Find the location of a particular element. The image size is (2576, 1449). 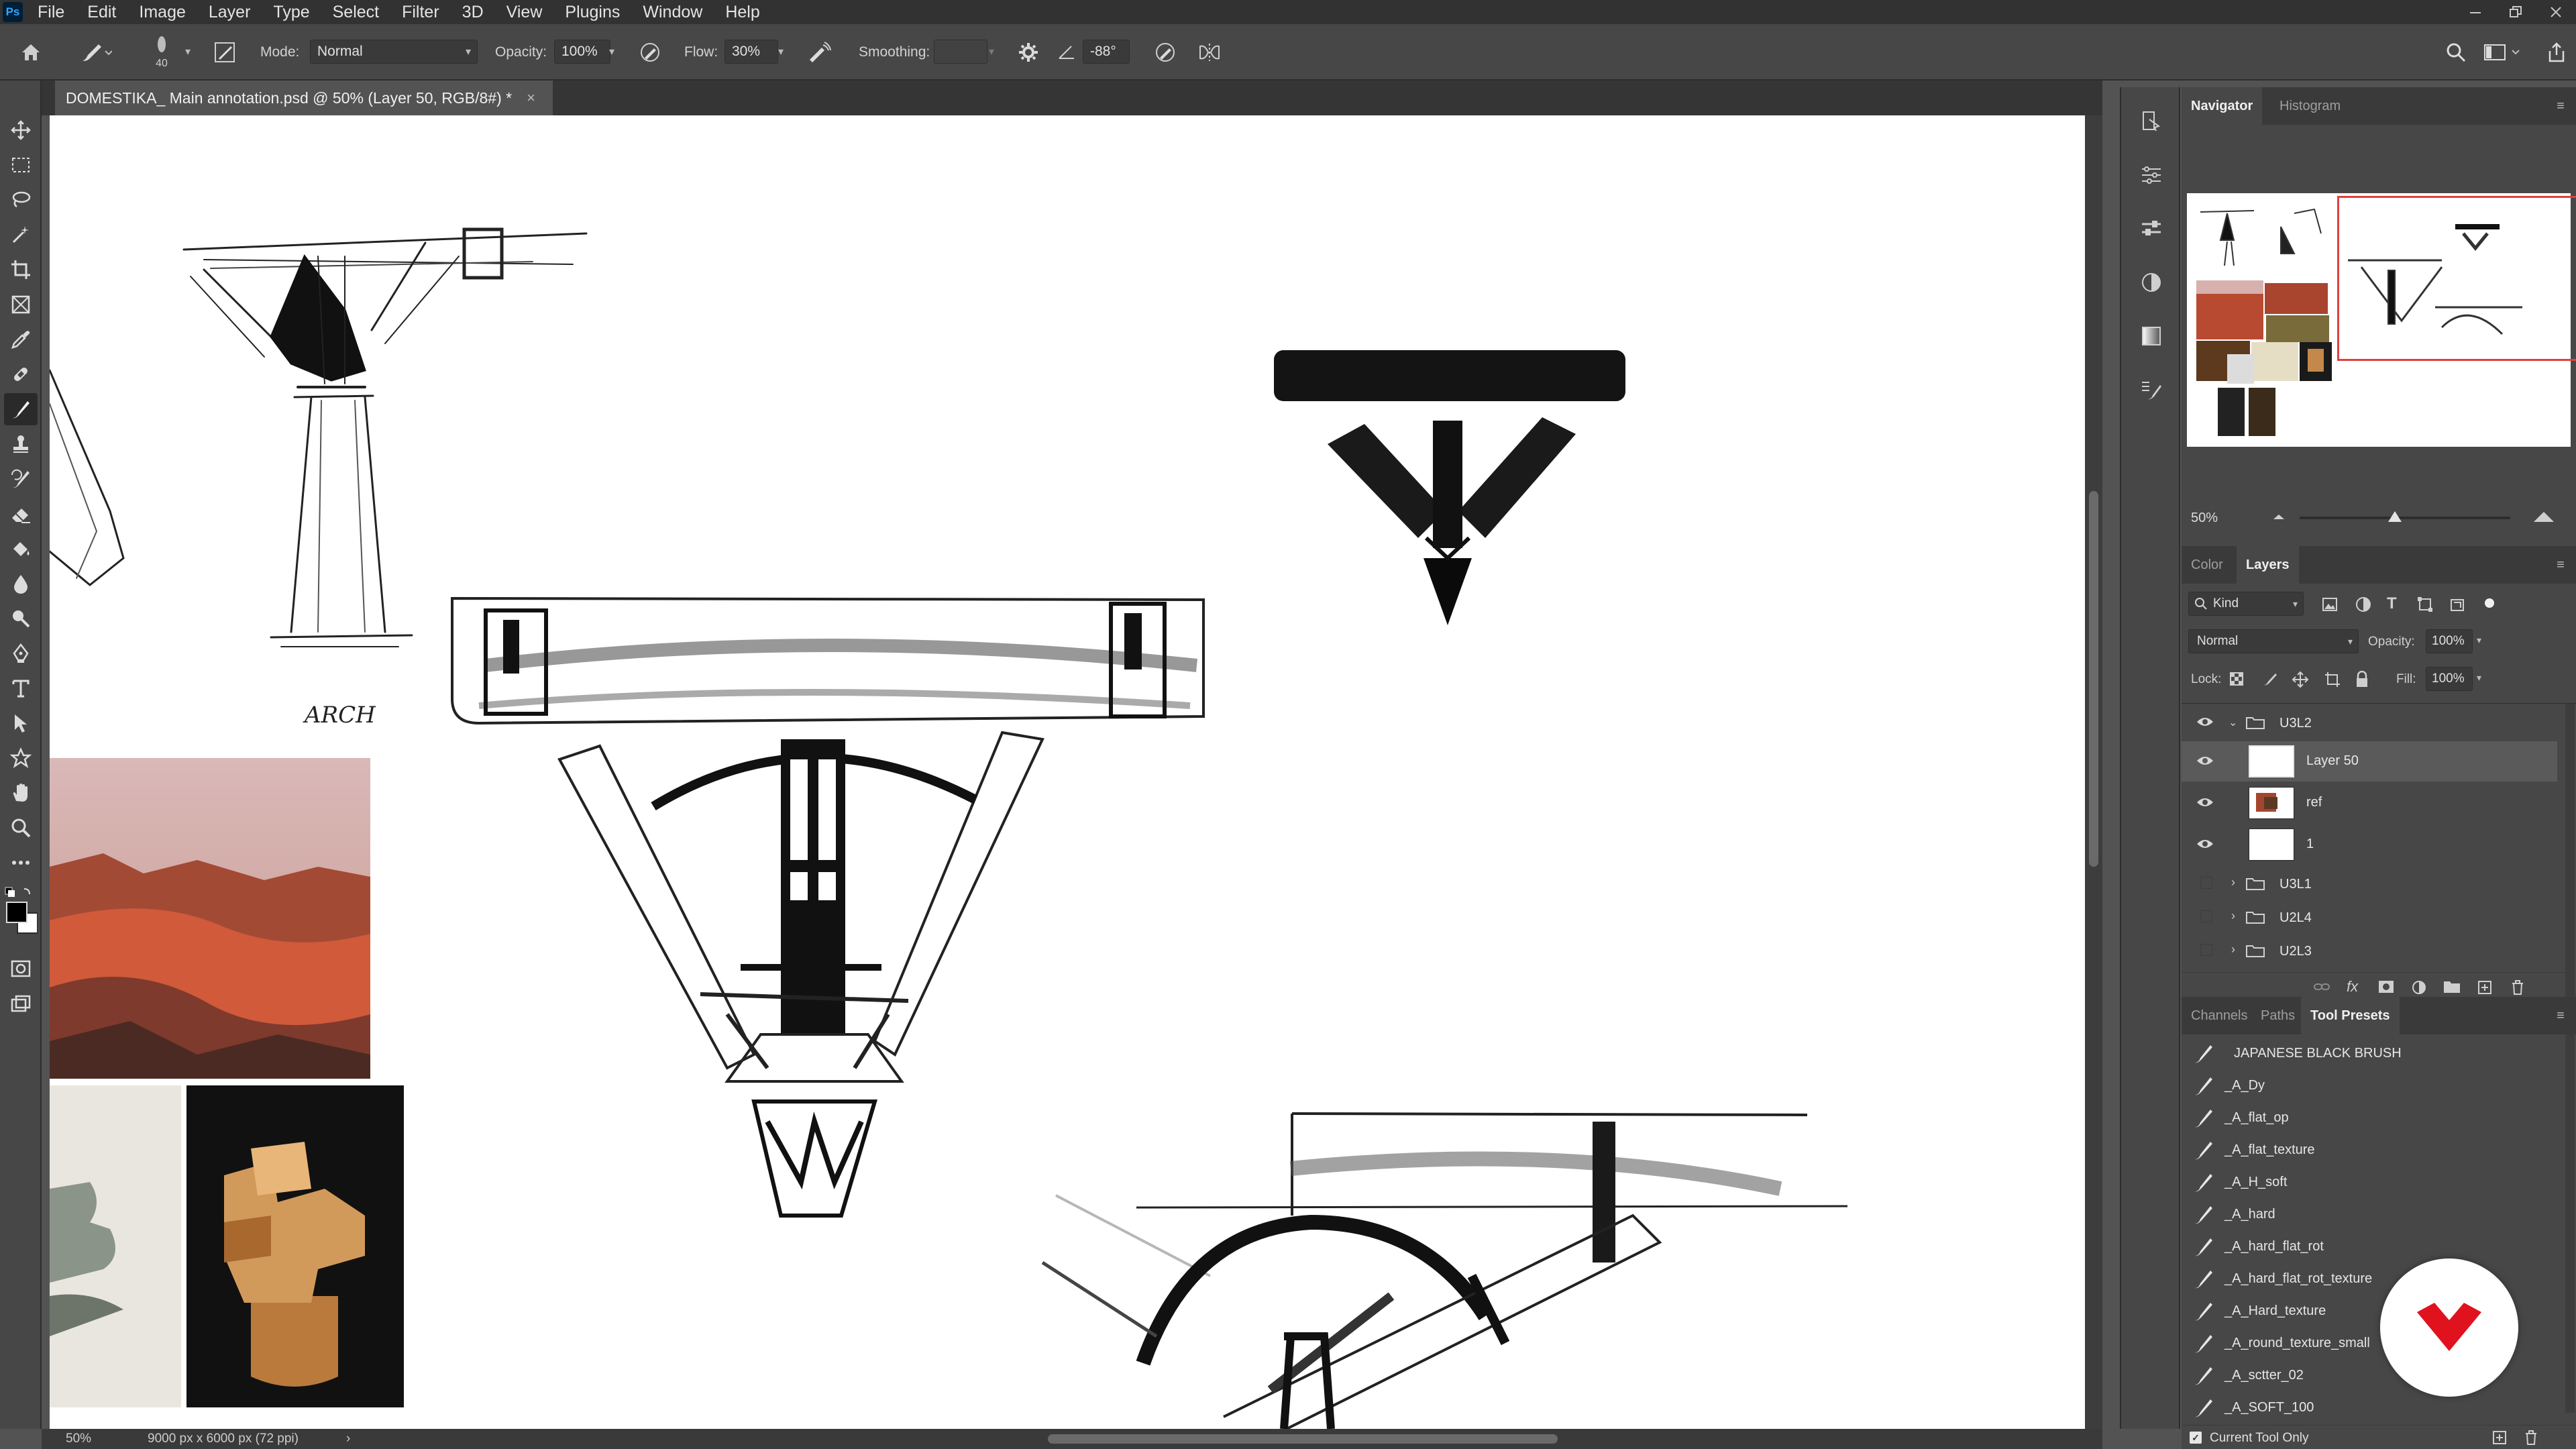

layer-opacity-input: 100% is located at coordinates (2449, 641).